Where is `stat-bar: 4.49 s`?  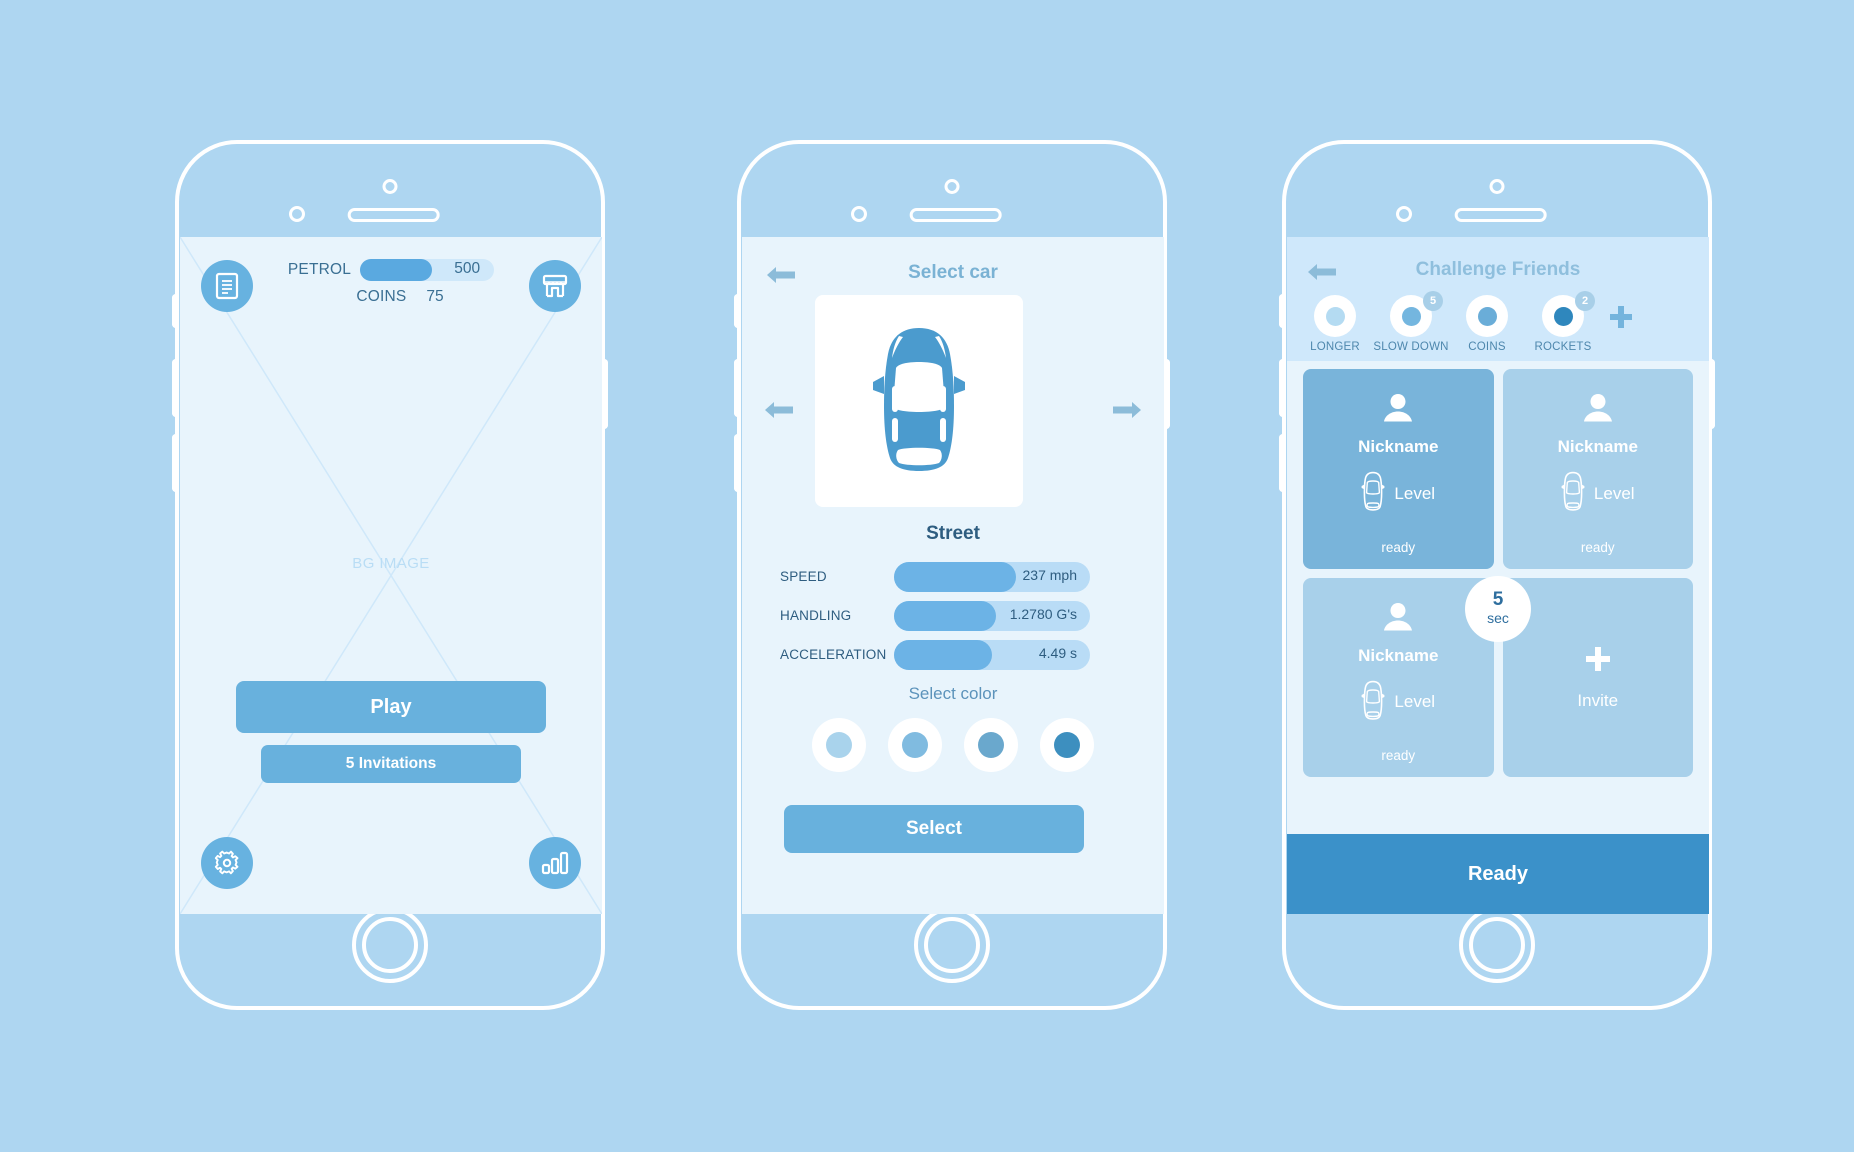 stat-bar: 4.49 s is located at coordinates (992, 654).